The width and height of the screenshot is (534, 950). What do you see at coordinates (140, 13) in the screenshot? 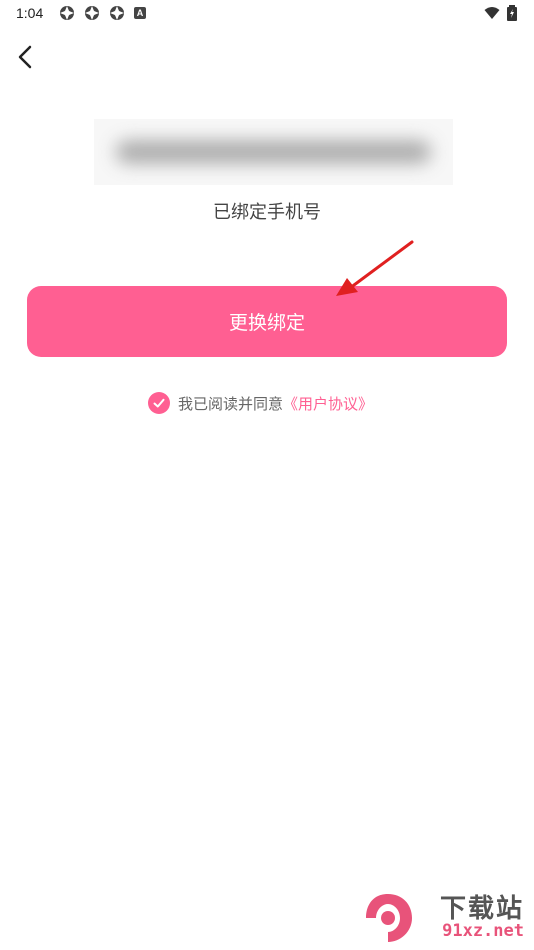
I see `status-badge: A` at bounding box center [140, 13].